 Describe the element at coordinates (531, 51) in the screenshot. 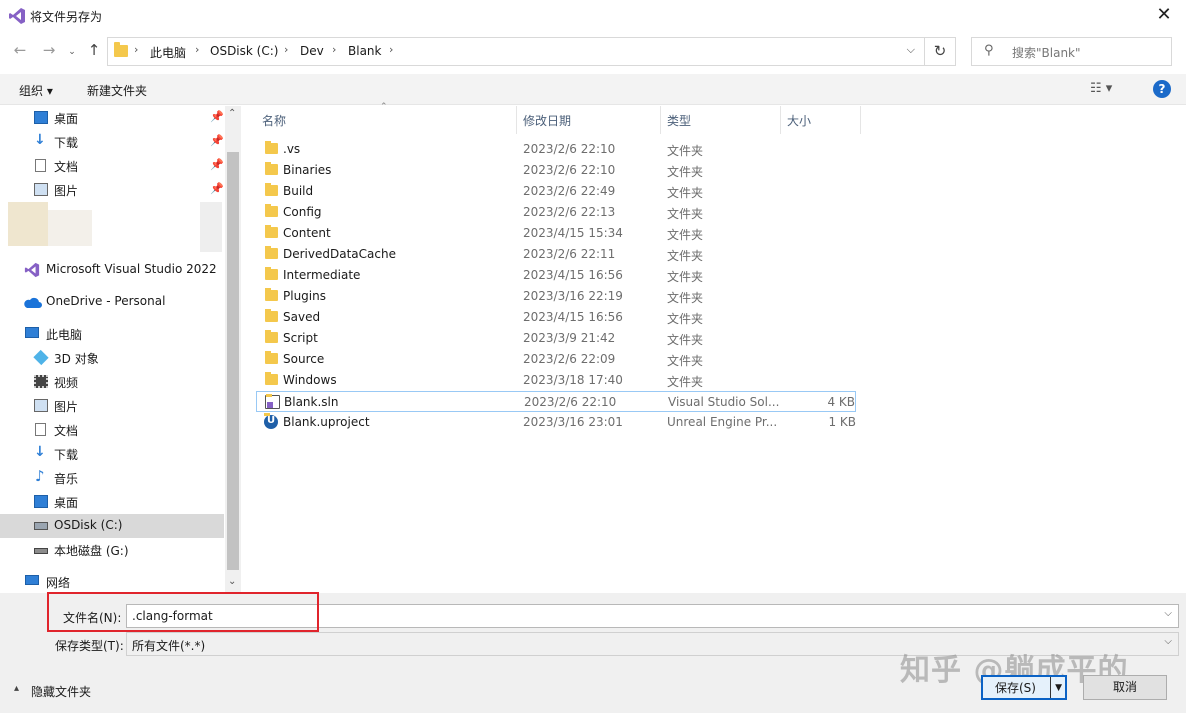

I see `address-bar: › 此电脑 › OSDisk (C:) › Dev › Blank › ⌵ ↻` at that location.